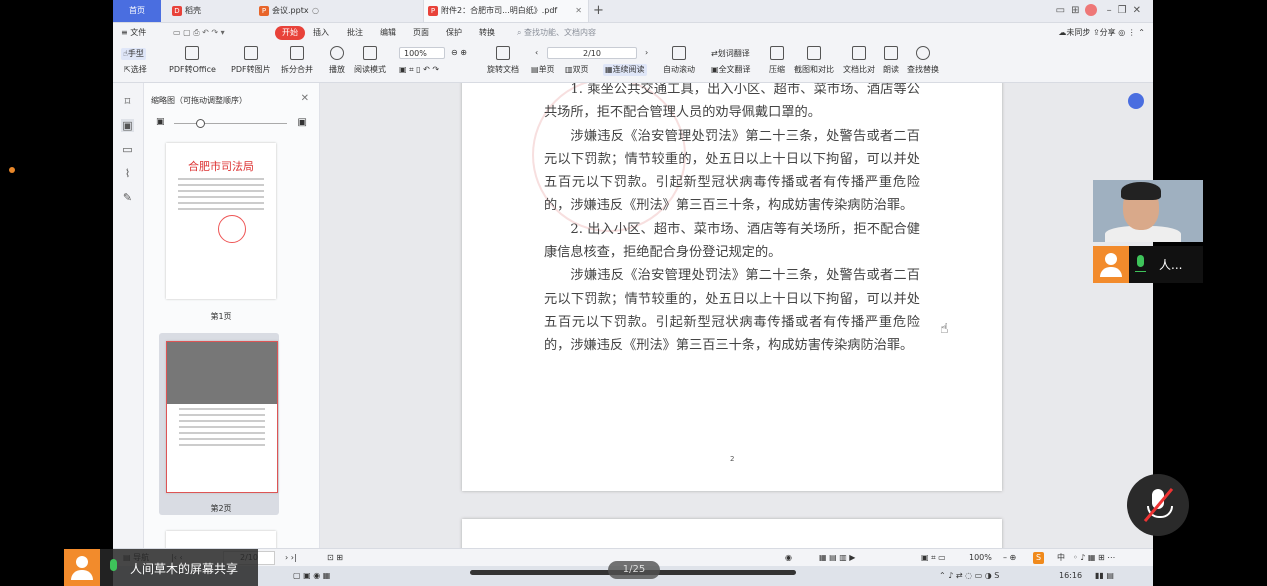 The height and width of the screenshot is (586, 1267). Describe the element at coordinates (592, 53) in the screenshot. I see `page-input: 2/10` at that location.